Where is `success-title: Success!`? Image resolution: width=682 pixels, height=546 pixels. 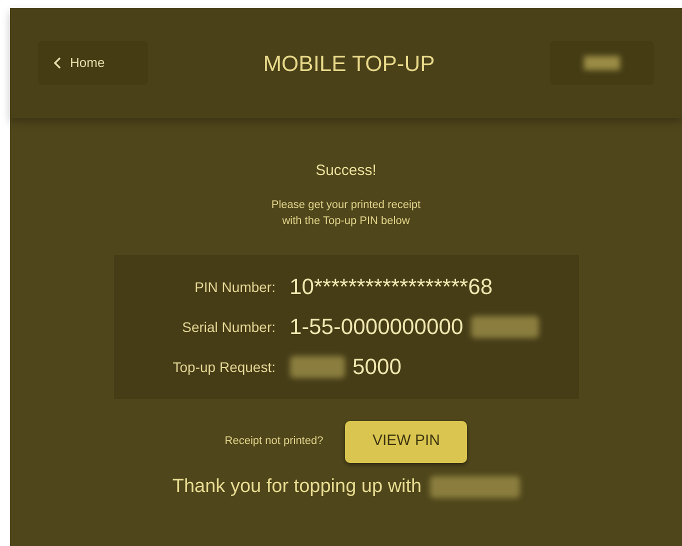 success-title: Success! is located at coordinates (346, 171).